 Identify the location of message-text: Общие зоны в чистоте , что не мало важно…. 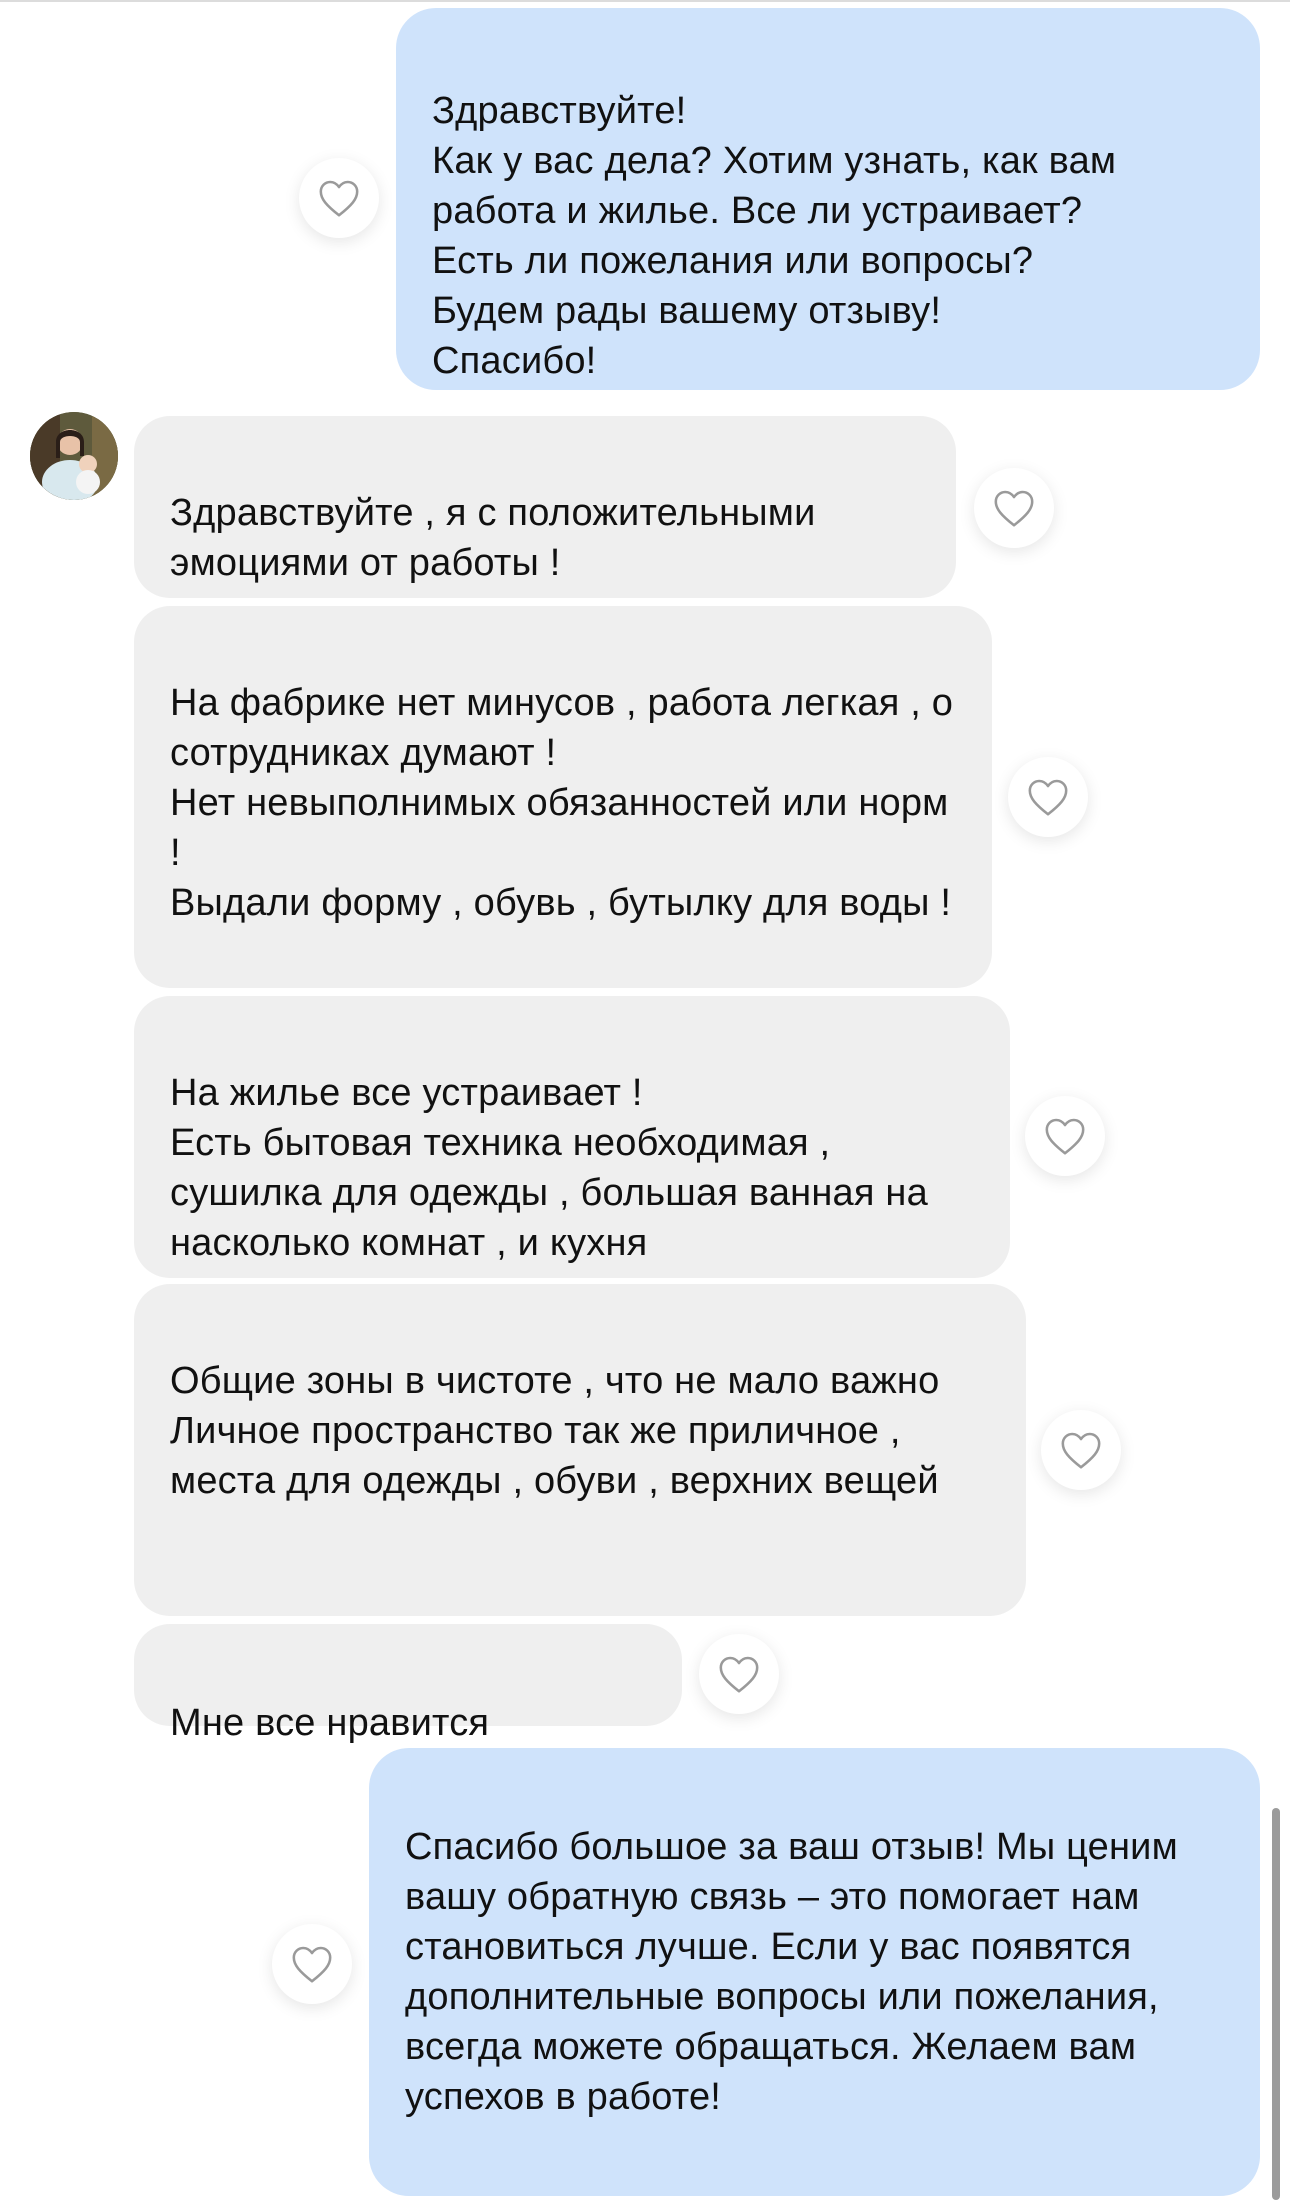
(555, 1431).